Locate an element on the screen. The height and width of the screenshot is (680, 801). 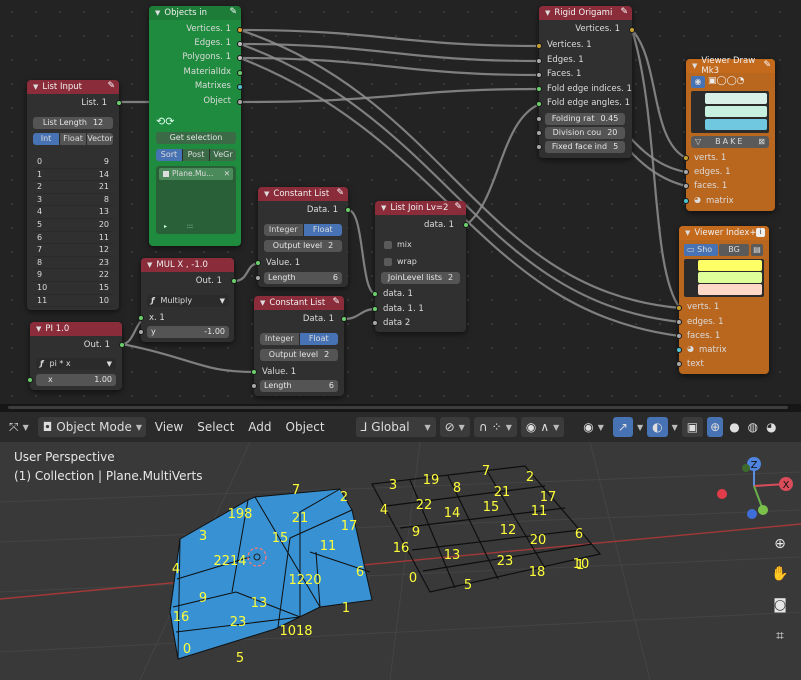
row-value: 11 is located at coordinates (88, 238).